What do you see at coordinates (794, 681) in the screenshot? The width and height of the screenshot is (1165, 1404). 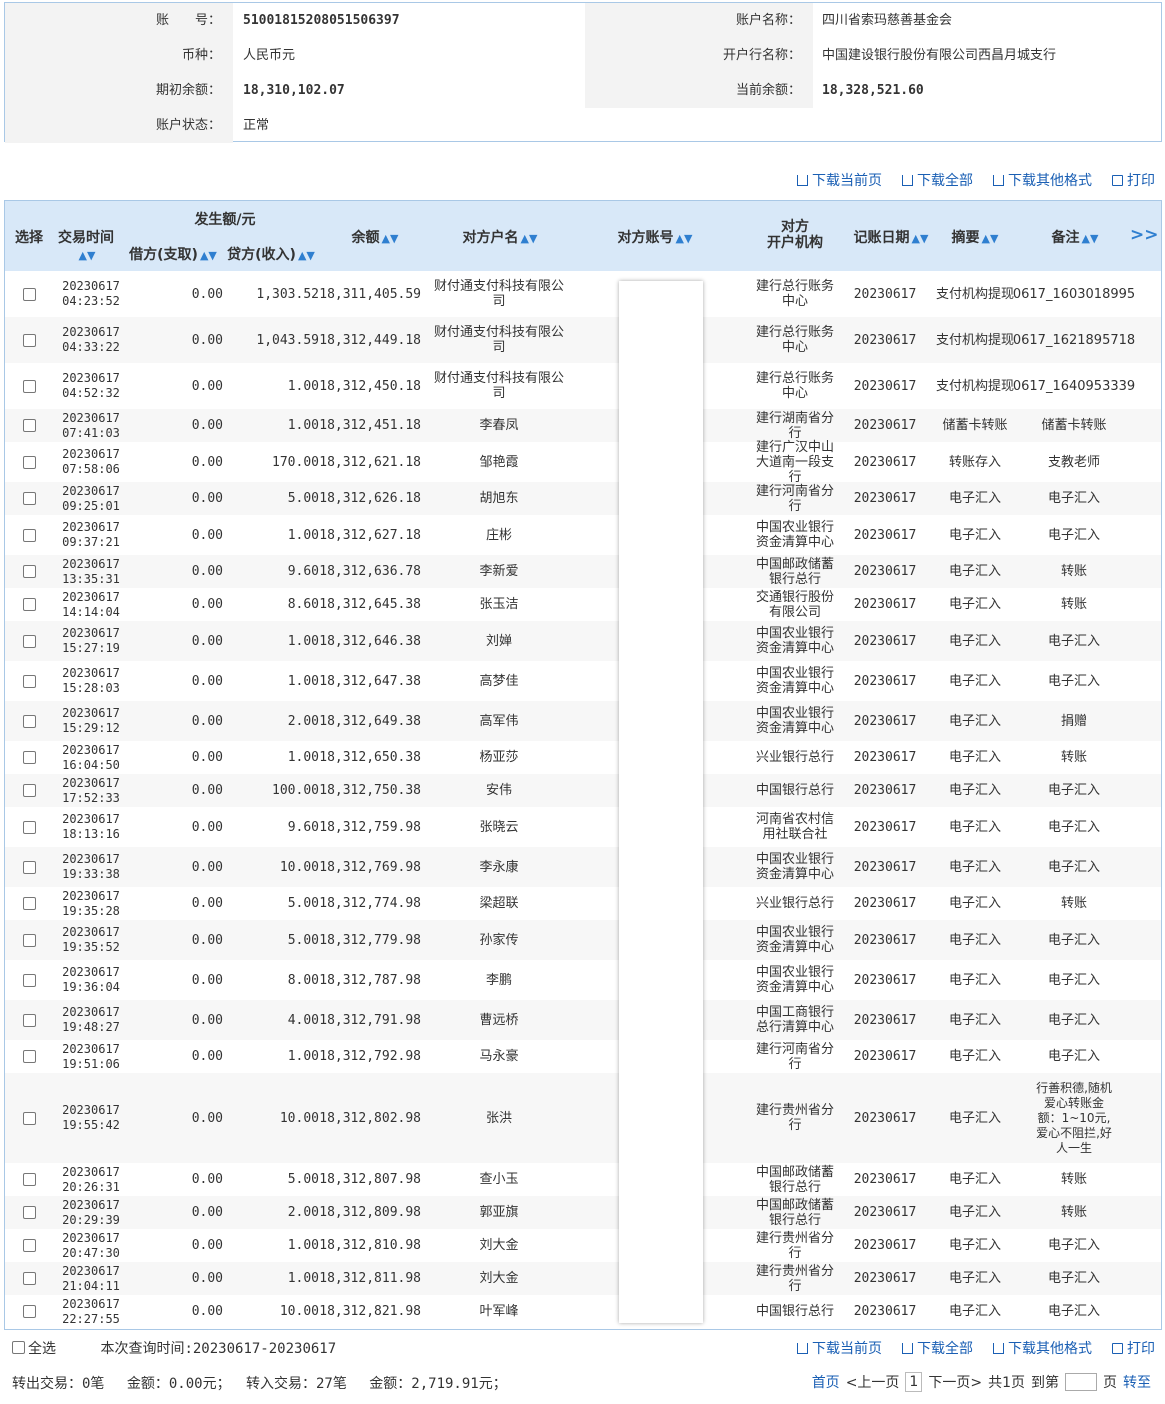 I see `cell-bank: 中国农业银行资金清算中心` at bounding box center [794, 681].